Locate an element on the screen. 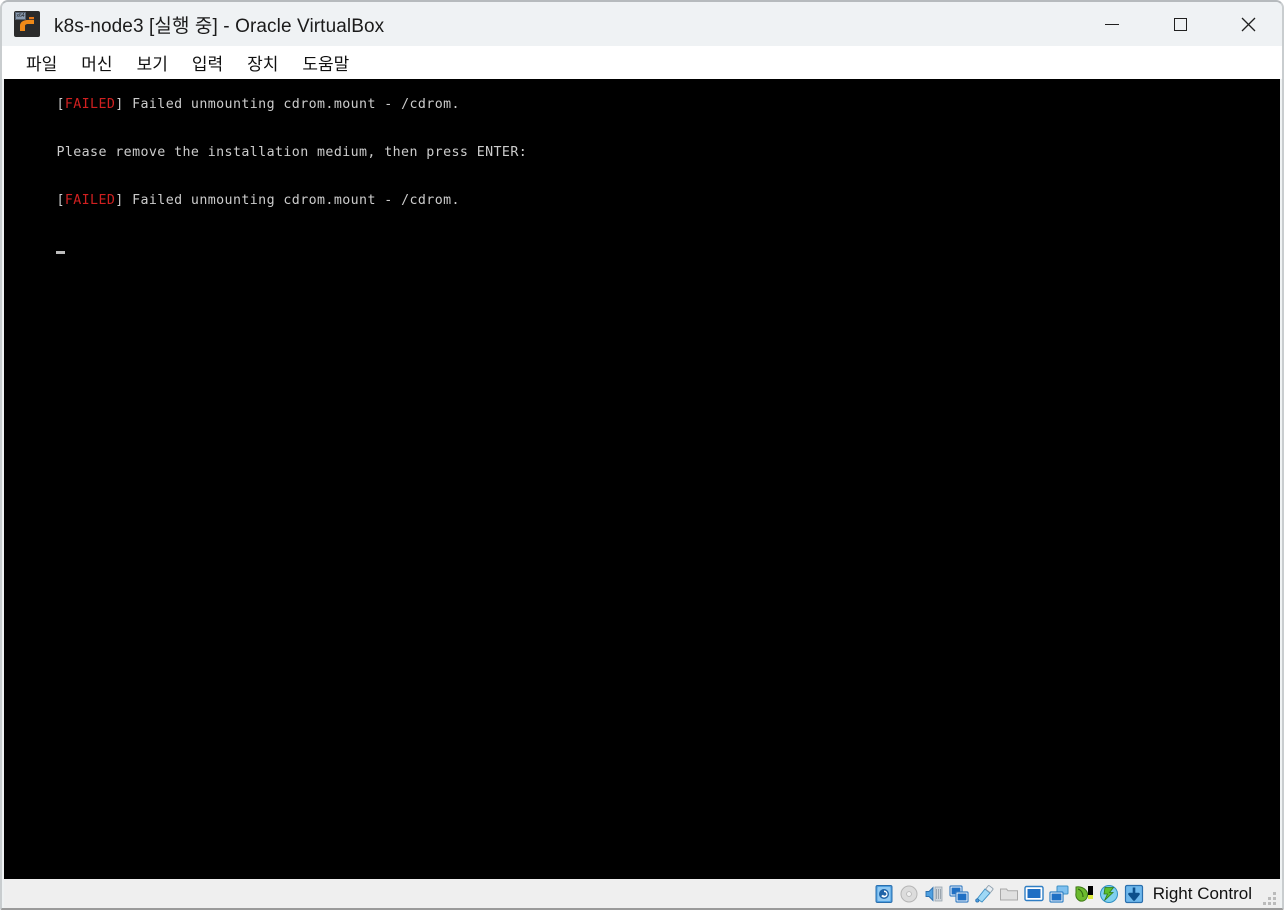  audio-icon is located at coordinates (934, 894).